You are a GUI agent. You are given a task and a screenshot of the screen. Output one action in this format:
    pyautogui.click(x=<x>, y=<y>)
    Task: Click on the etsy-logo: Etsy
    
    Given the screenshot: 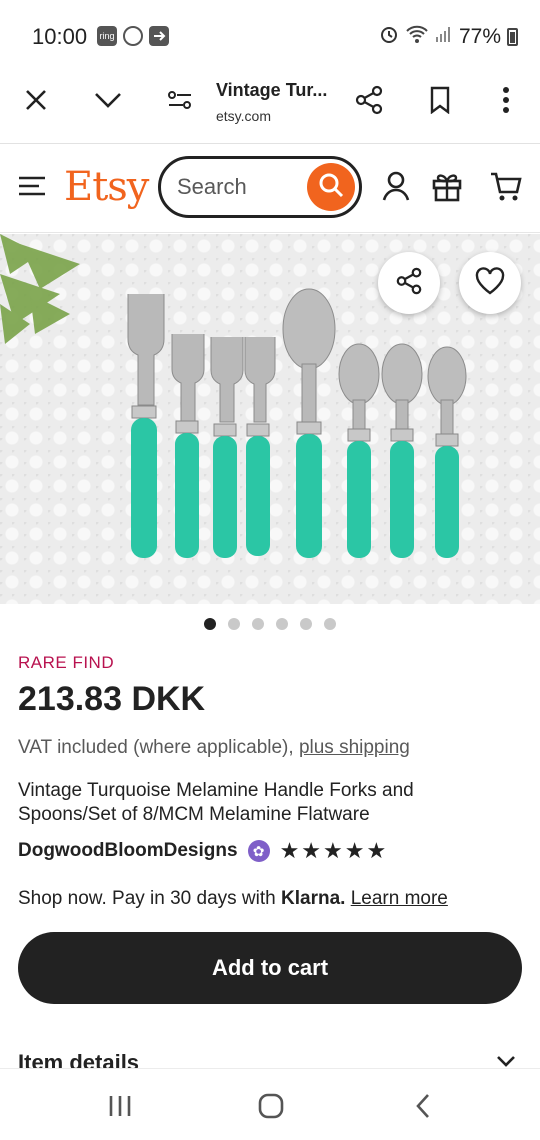 What is the action you would take?
    pyautogui.click(x=106, y=187)
    